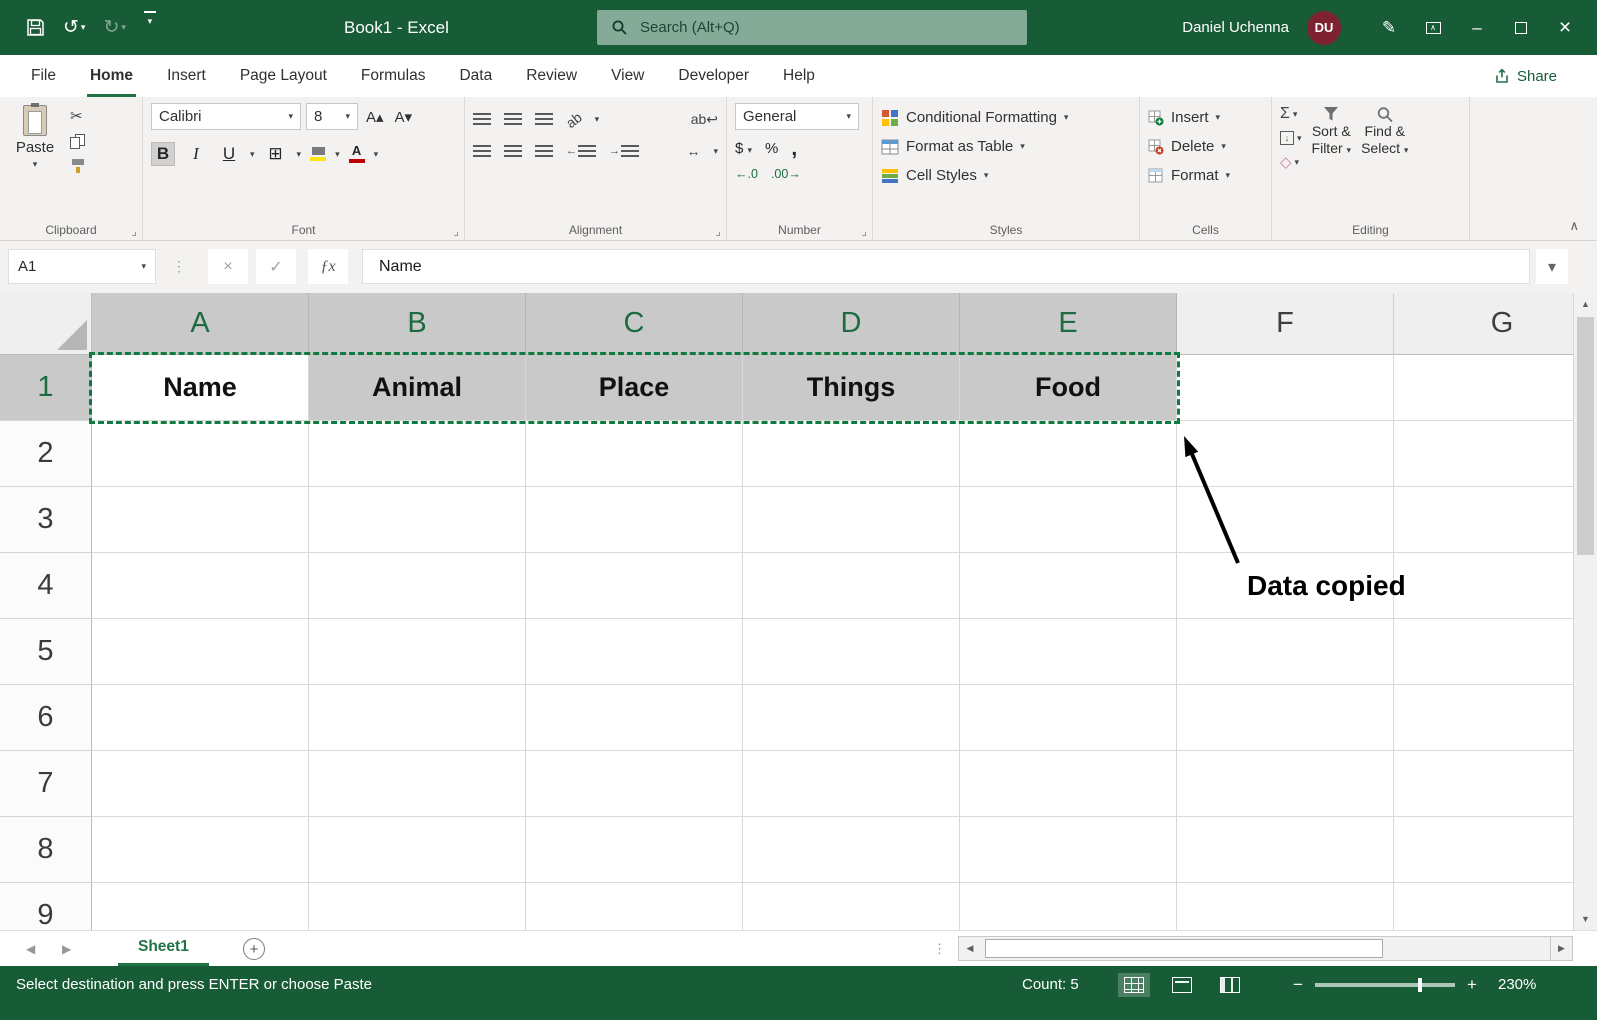 The height and width of the screenshot is (1020, 1597). What do you see at coordinates (513, 119) in the screenshot?
I see `align-middle-icon` at bounding box center [513, 119].